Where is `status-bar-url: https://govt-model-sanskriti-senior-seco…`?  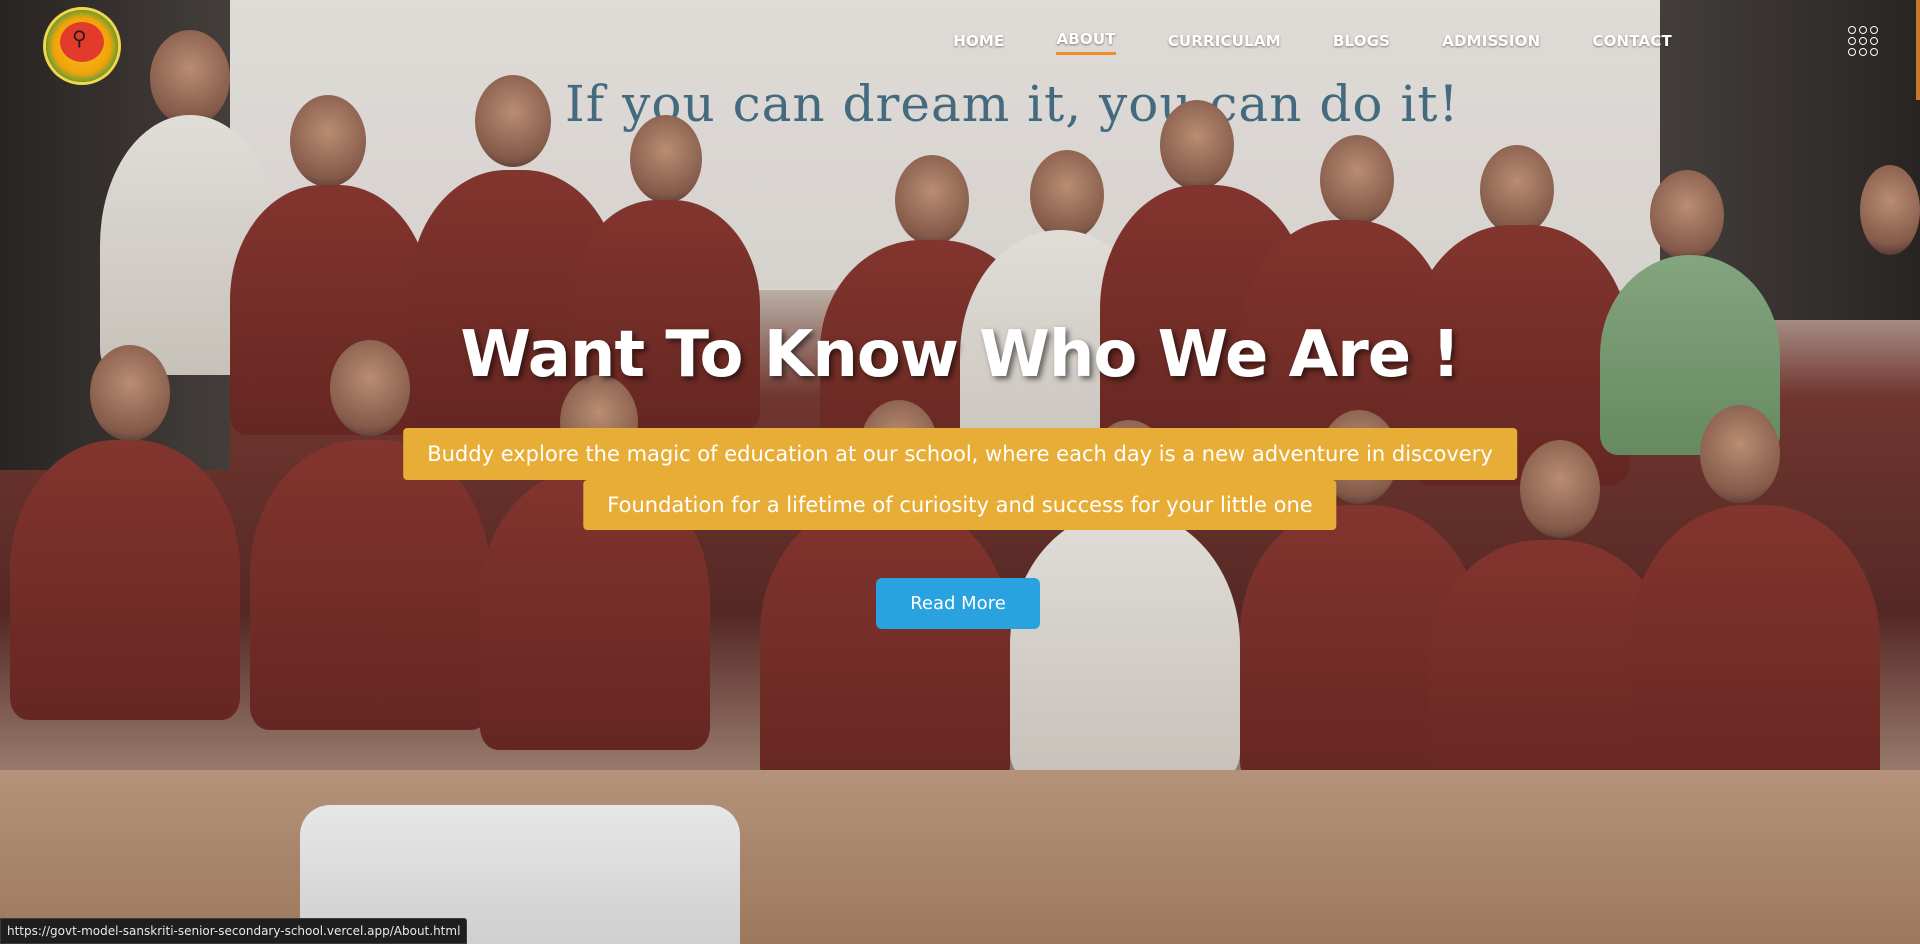
status-bar-url: https://govt-model-sanskriti-senior-seco… is located at coordinates (234, 931).